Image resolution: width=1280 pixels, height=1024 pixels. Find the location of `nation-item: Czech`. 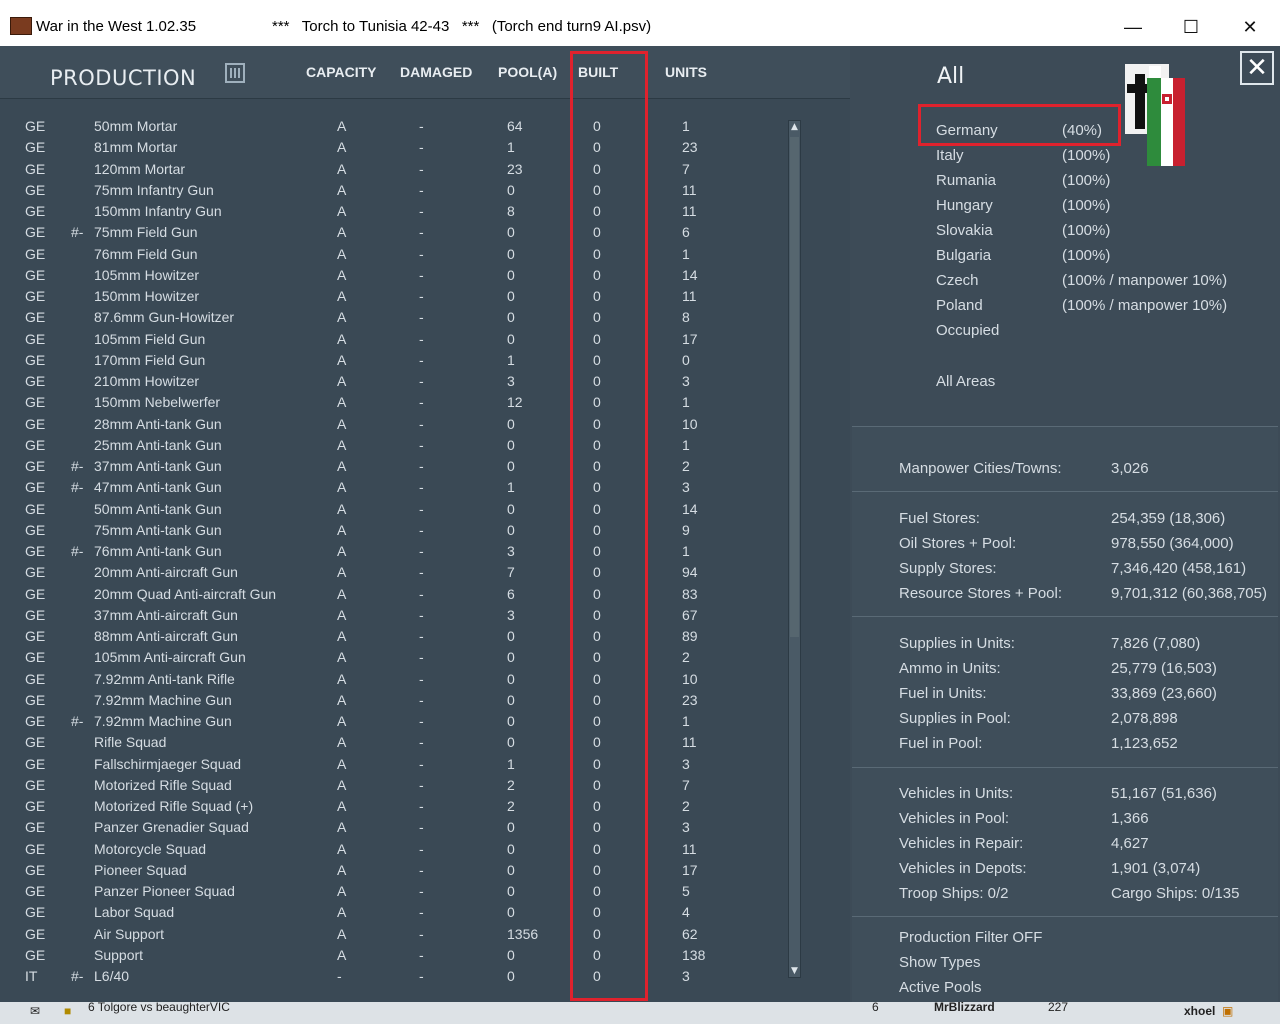

nation-item: Czech is located at coordinates (957, 280).